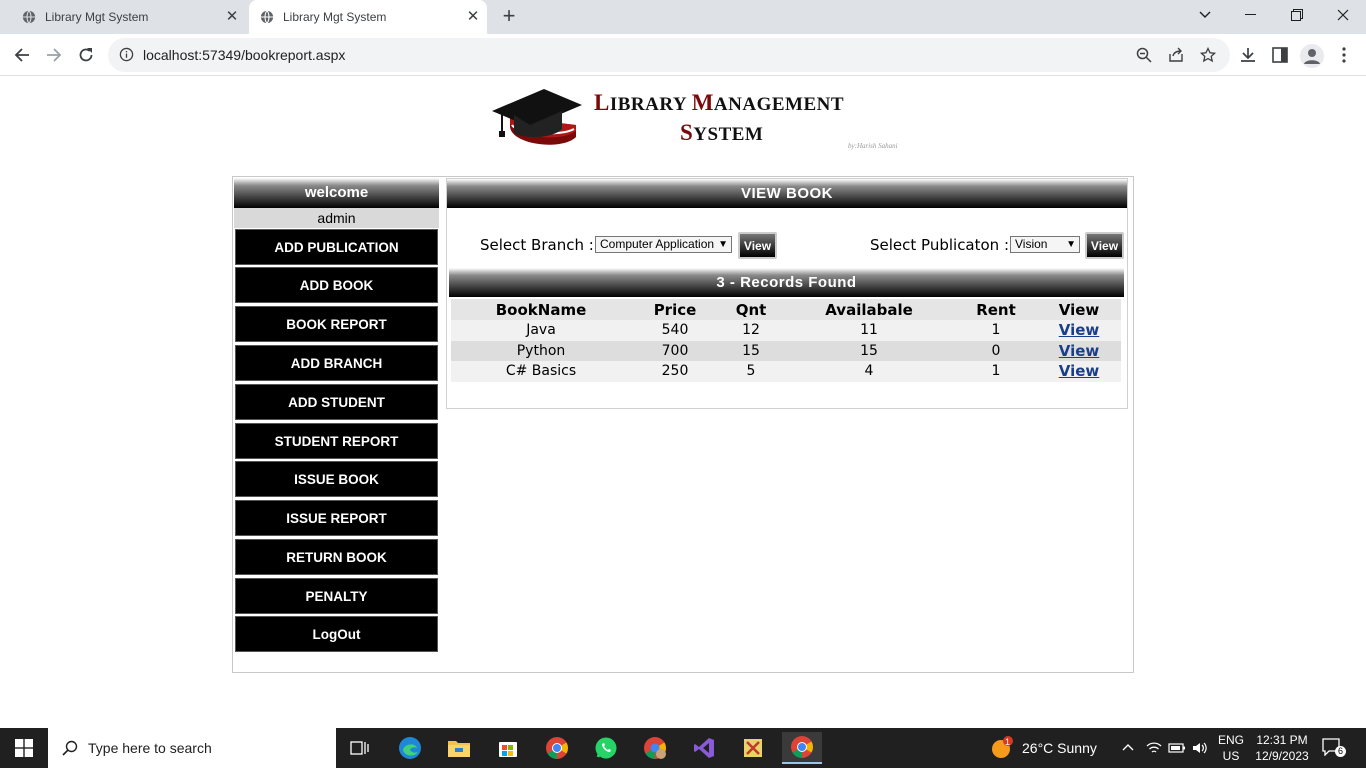  What do you see at coordinates (1200, 748) in the screenshot?
I see `volume-icon` at bounding box center [1200, 748].